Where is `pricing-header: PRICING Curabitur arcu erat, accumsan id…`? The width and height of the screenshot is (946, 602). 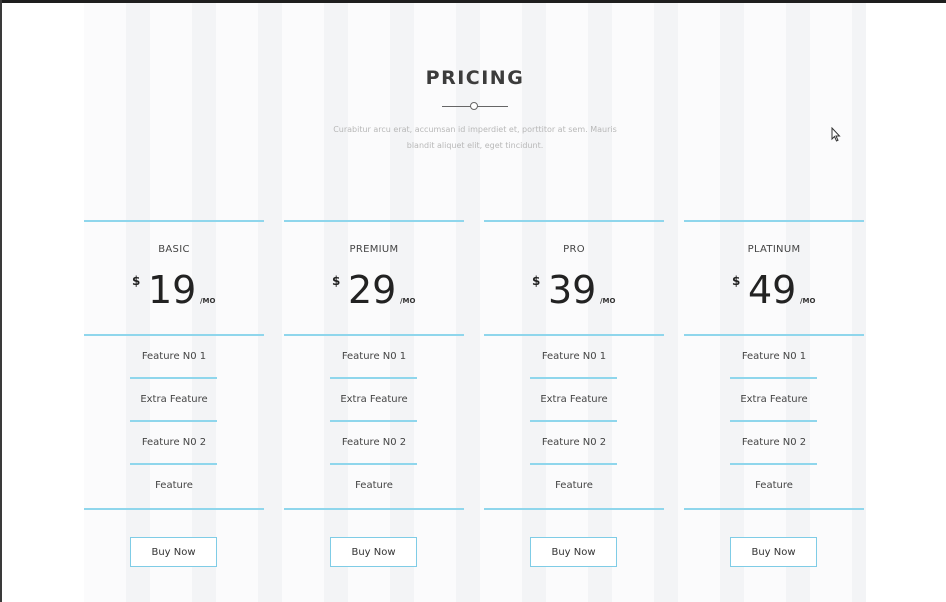
pricing-header: PRICING Curabitur arcu erat, accumsan id… is located at coordinates (475, 107).